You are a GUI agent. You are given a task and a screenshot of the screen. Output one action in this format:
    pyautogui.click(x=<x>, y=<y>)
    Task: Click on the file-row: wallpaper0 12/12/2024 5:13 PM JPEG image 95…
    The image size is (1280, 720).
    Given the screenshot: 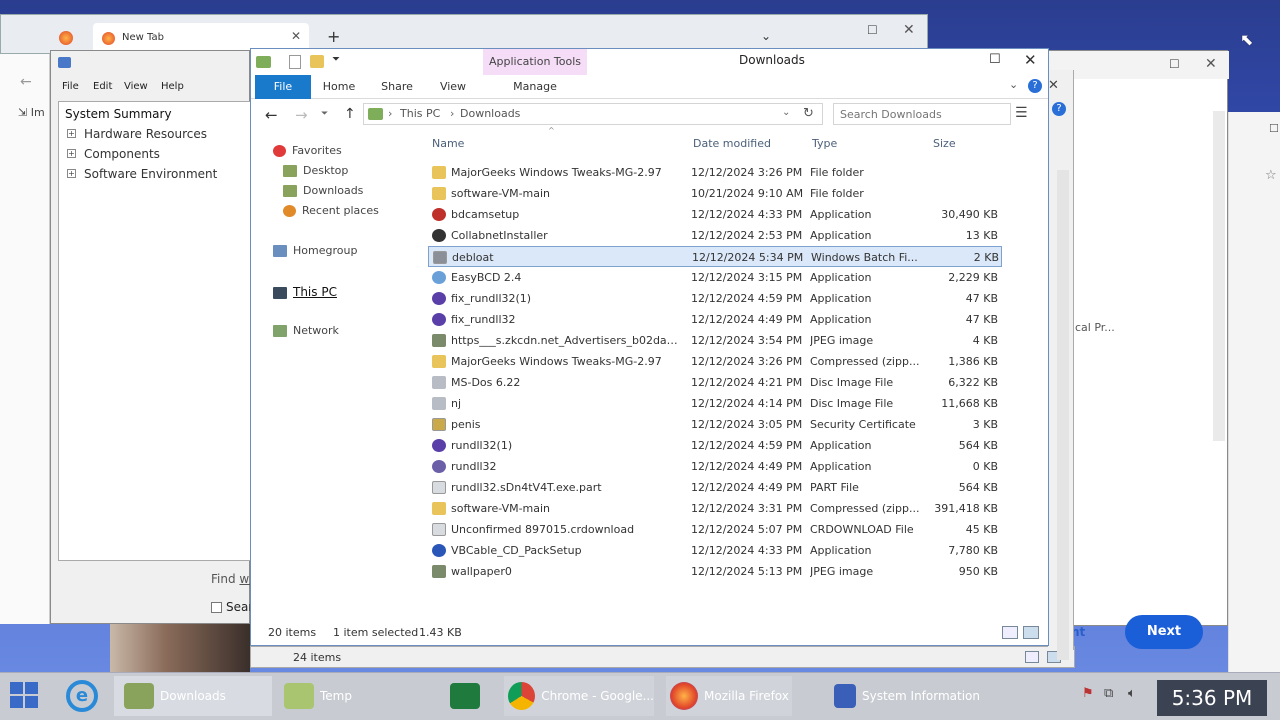 What is the action you would take?
    pyautogui.click(x=715, y=571)
    